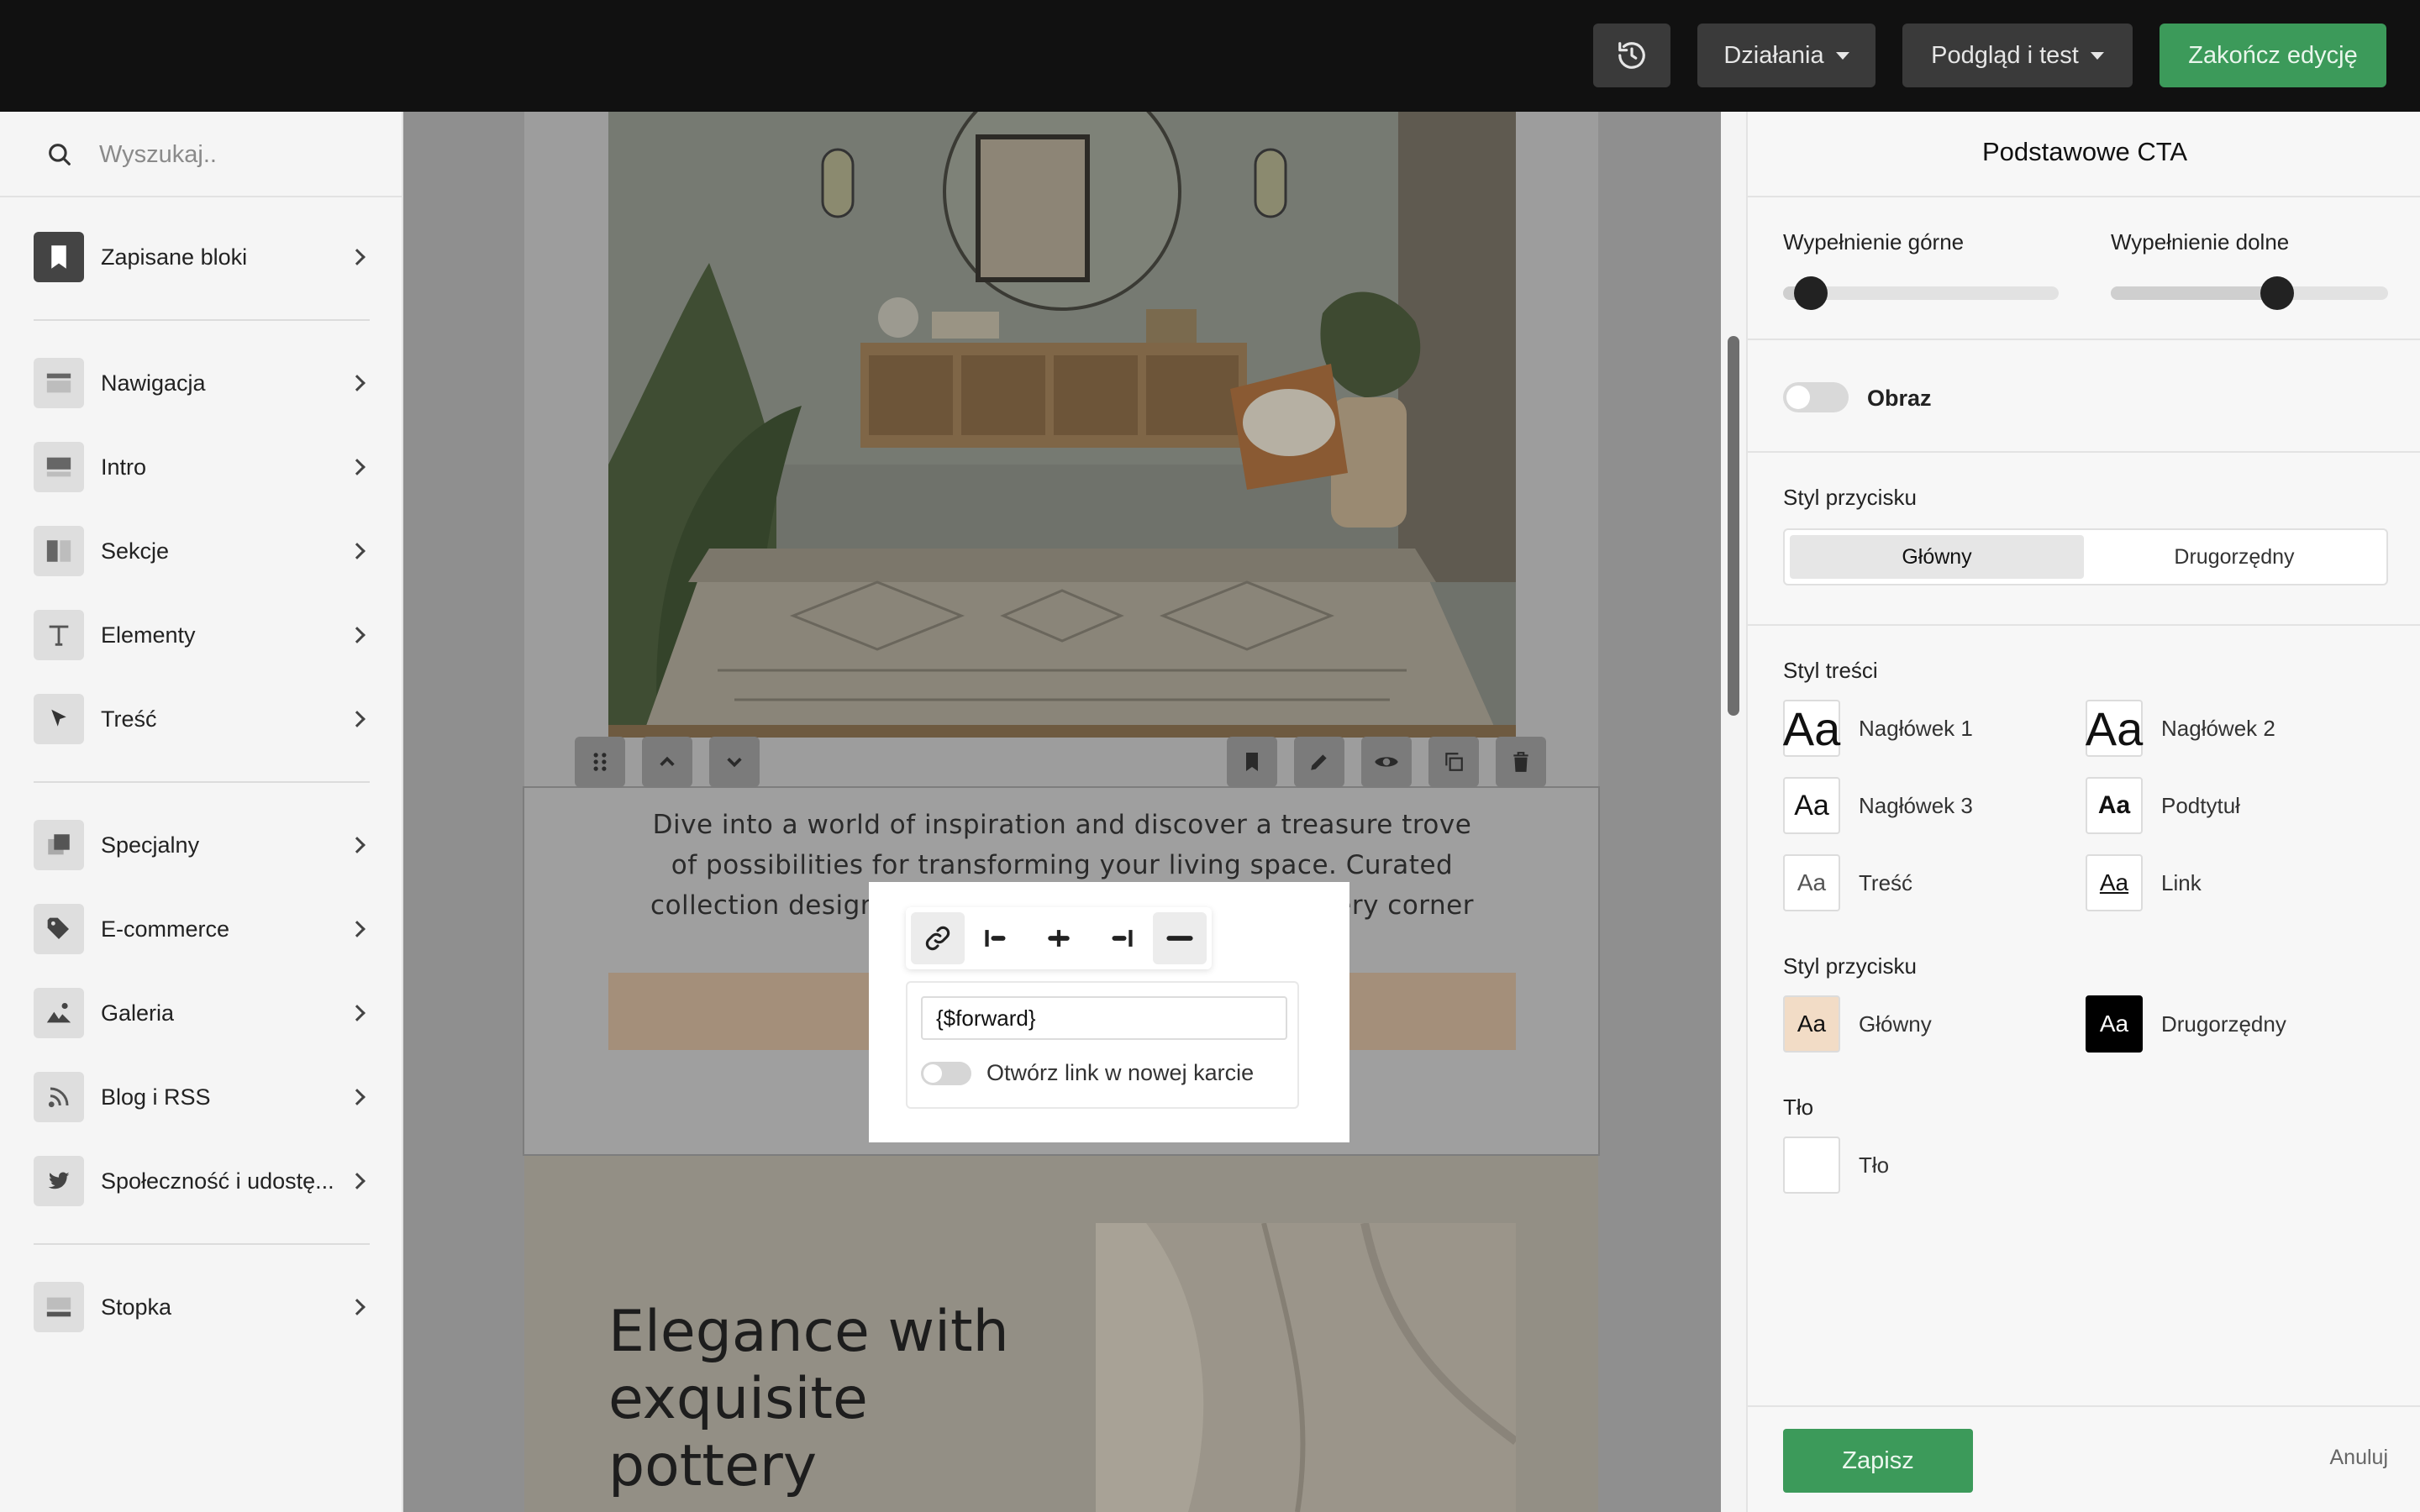 Image resolution: width=2420 pixels, height=1512 pixels. Describe the element at coordinates (202, 845) in the screenshot. I see `sidebar-item-special: Specjalny` at that location.